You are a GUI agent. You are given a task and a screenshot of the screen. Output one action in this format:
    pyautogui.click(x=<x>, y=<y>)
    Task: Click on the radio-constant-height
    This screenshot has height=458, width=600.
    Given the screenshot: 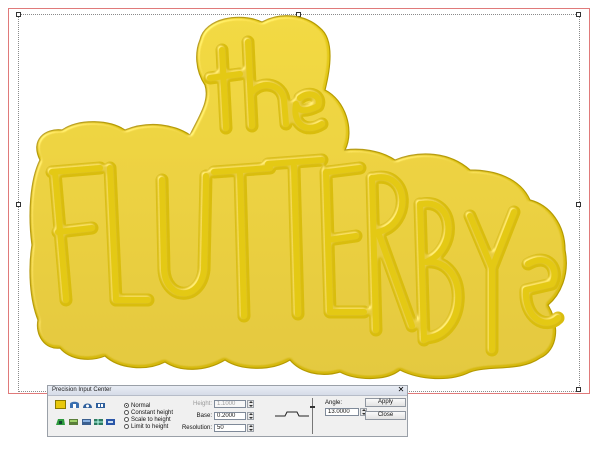 What is the action you would take?
    pyautogui.click(x=126, y=412)
    